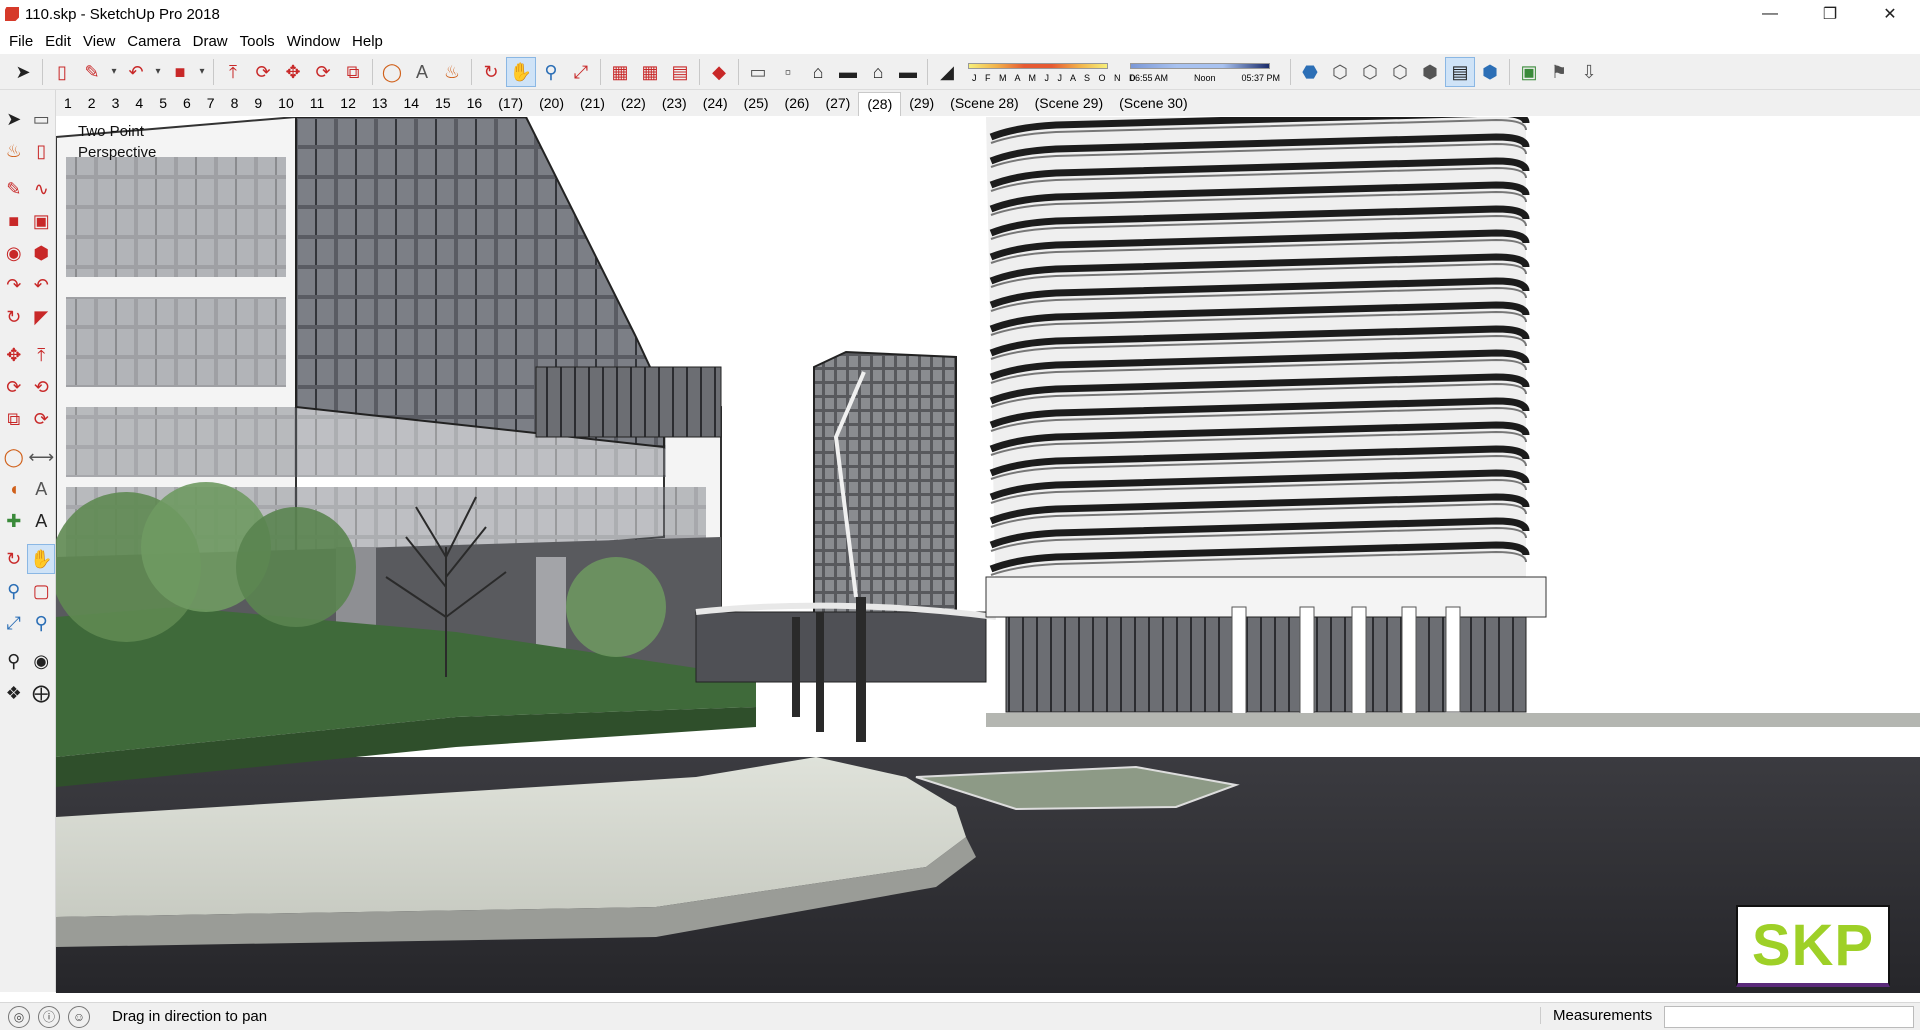 The width and height of the screenshot is (1920, 1030). I want to click on scene-tab: 1, so click(68, 104).